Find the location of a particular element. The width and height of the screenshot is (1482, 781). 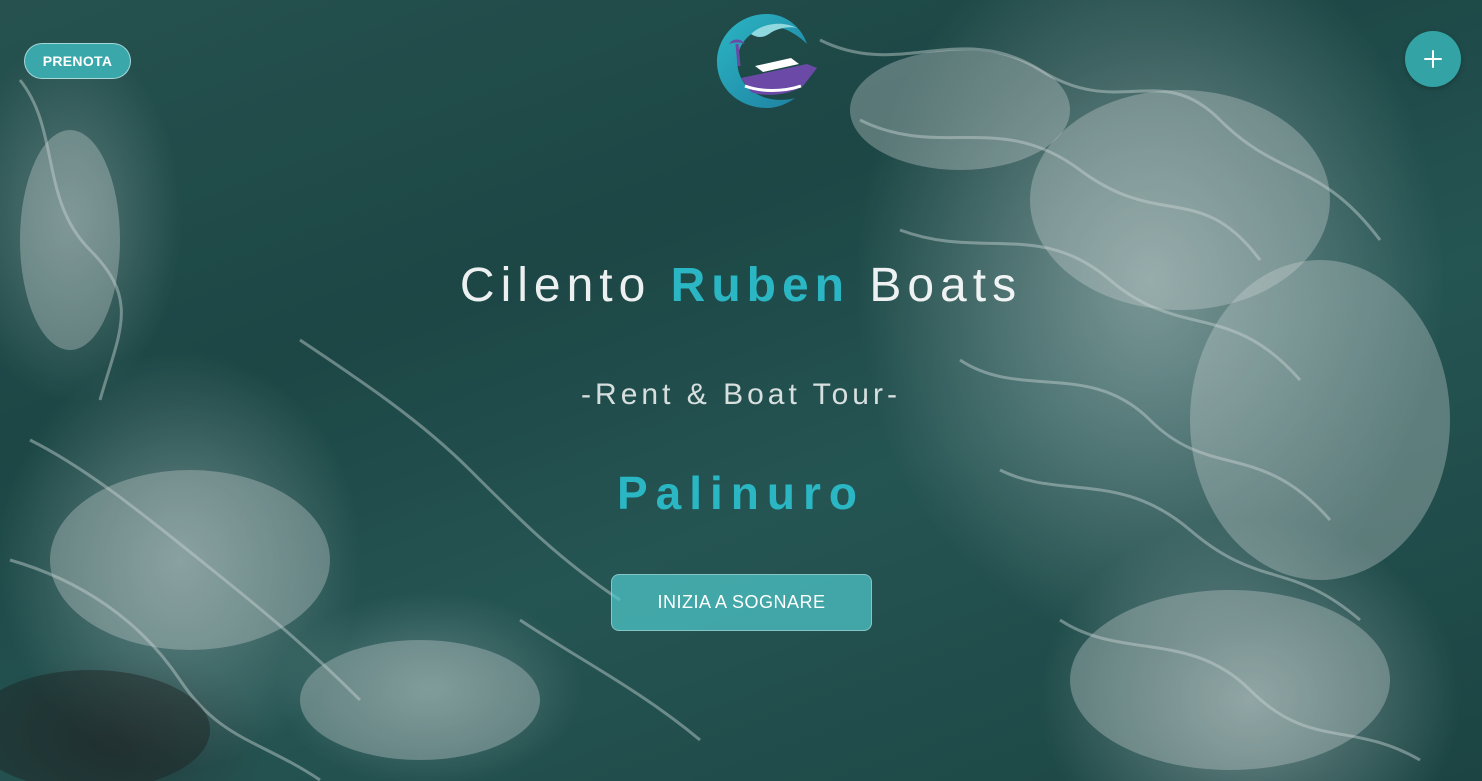

start-dreaming-button-label: INIZIA A SOGNARE is located at coordinates (741, 602).